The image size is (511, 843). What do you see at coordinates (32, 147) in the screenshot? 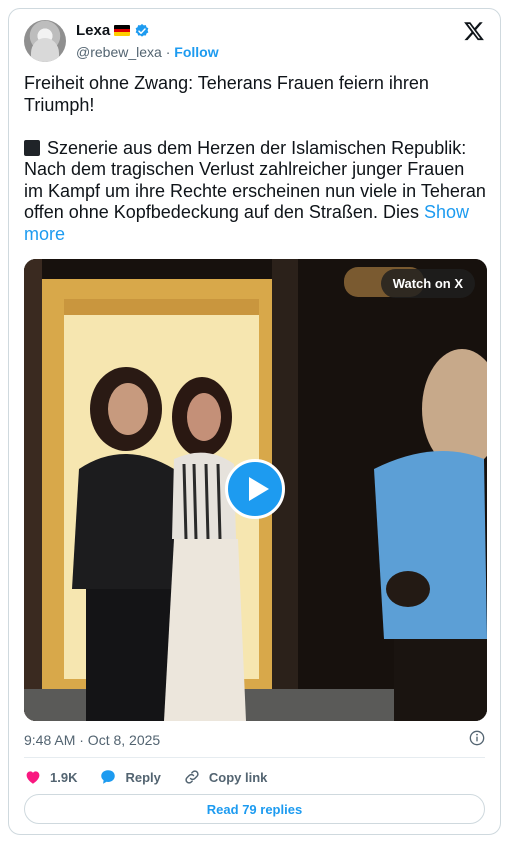
I see `black-square-emoji-icon` at bounding box center [32, 147].